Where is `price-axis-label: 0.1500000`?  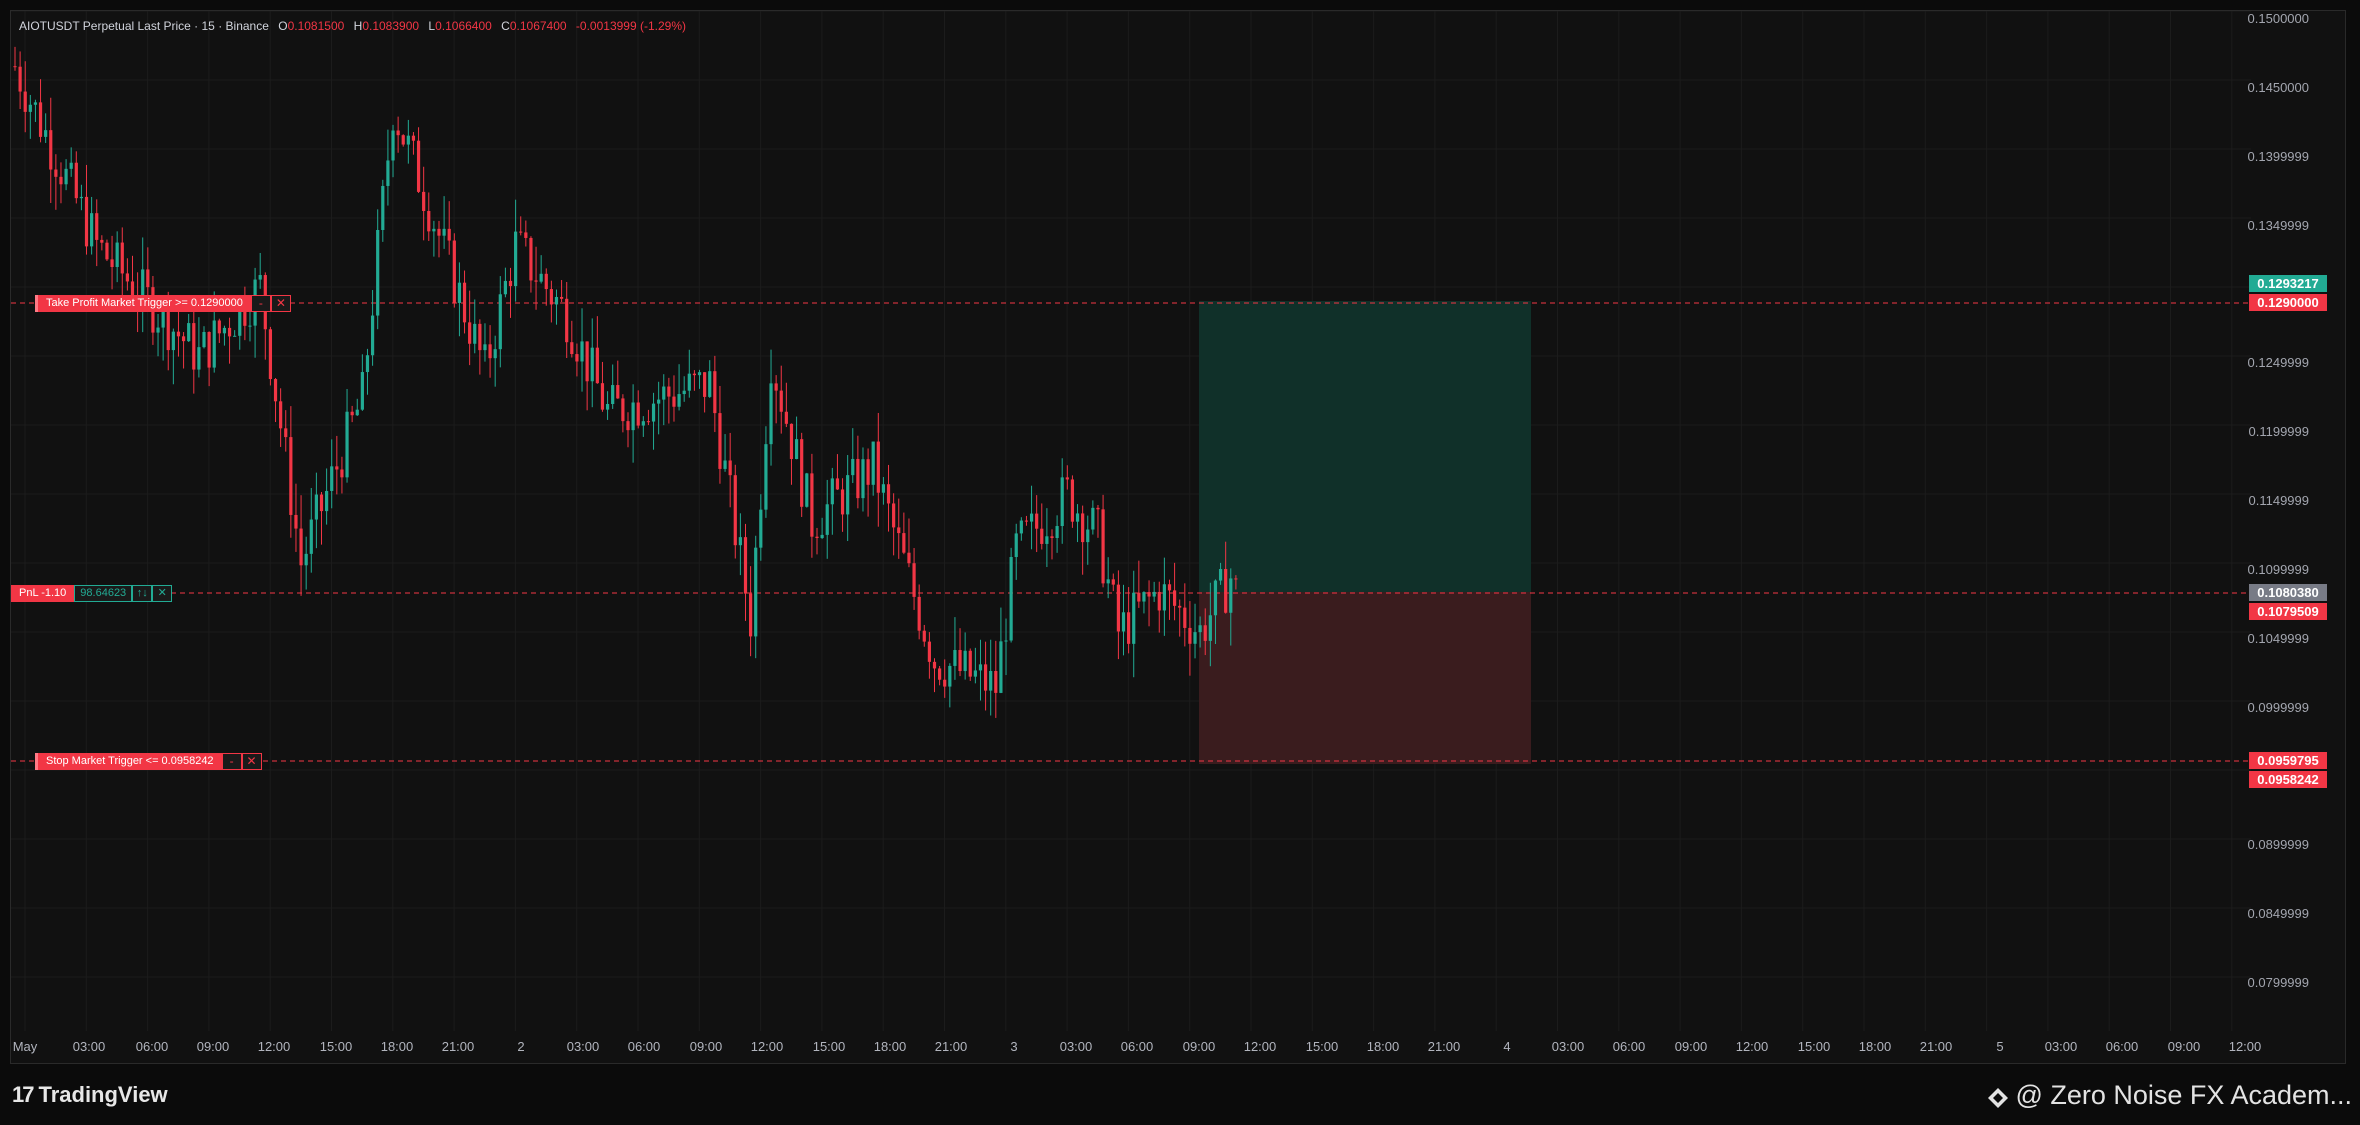 price-axis-label: 0.1500000 is located at coordinates (2278, 18).